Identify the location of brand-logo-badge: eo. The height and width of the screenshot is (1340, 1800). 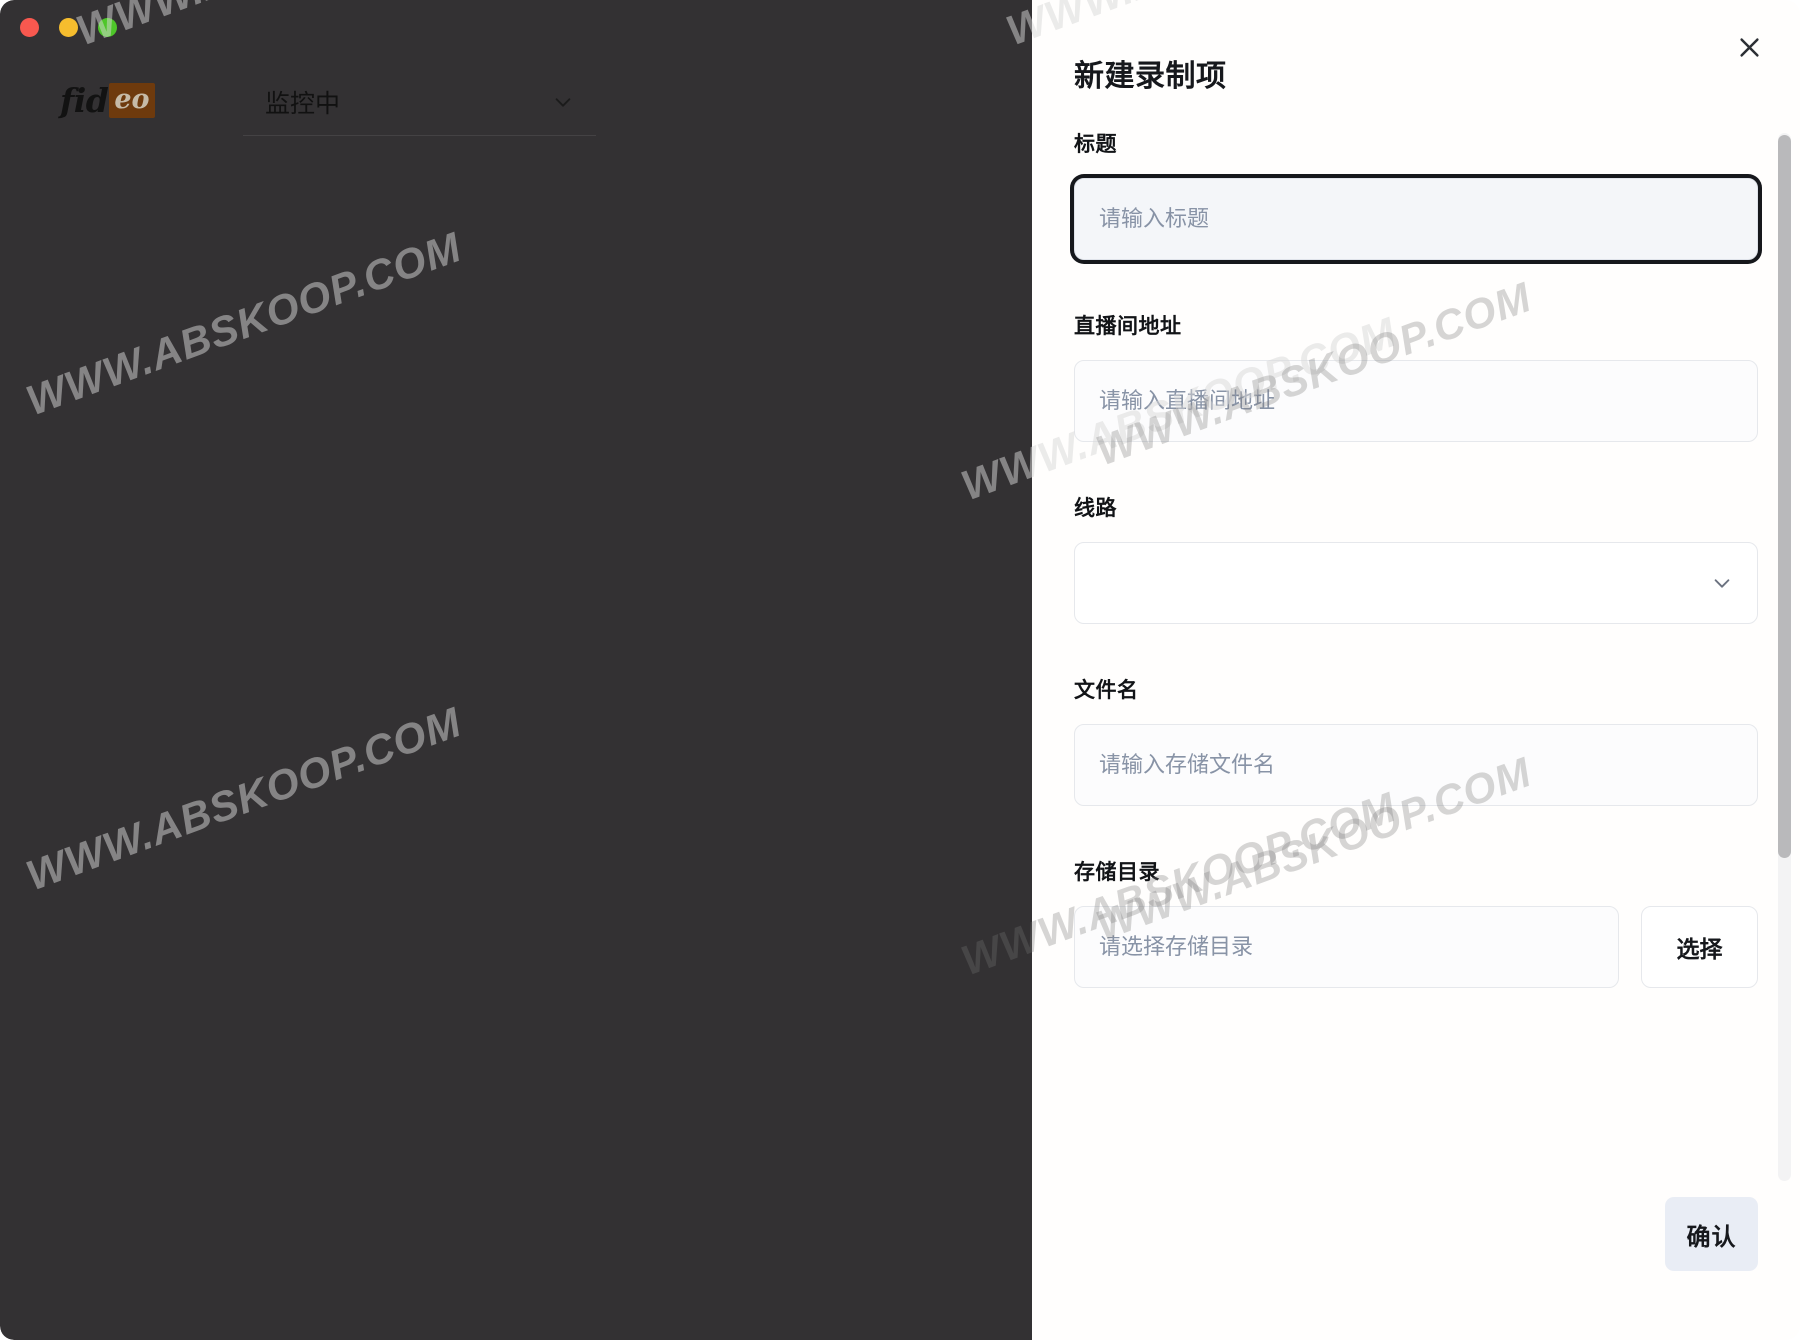
(132, 100).